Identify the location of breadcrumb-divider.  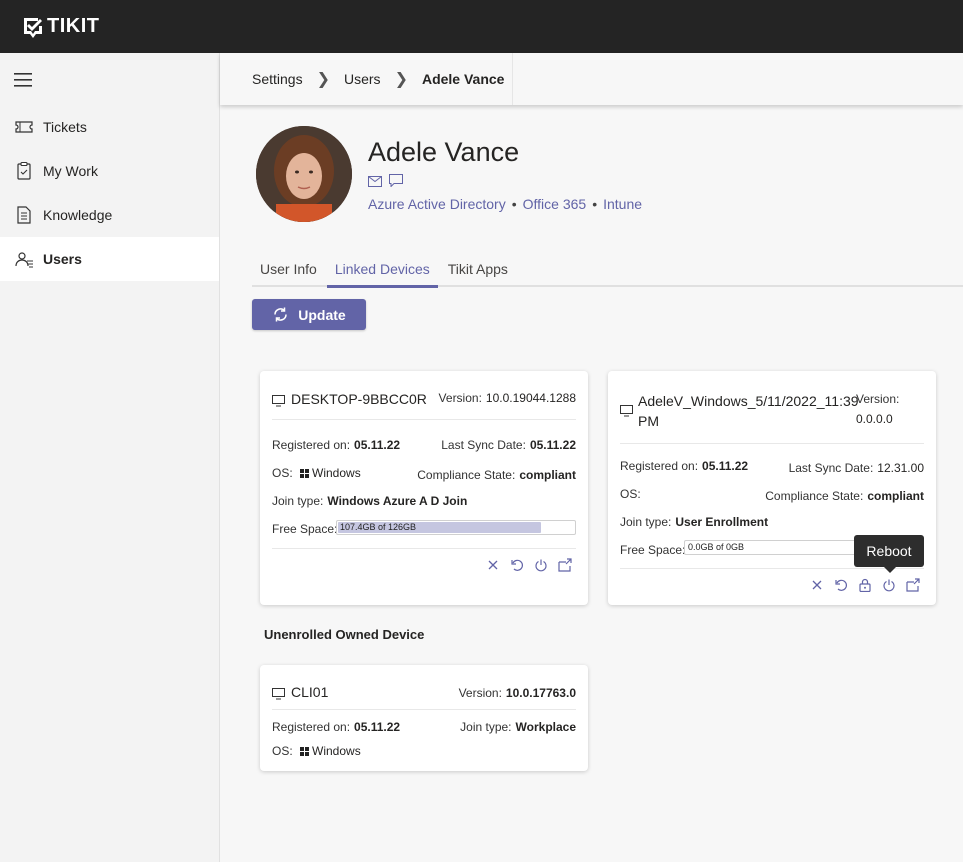
(512, 79).